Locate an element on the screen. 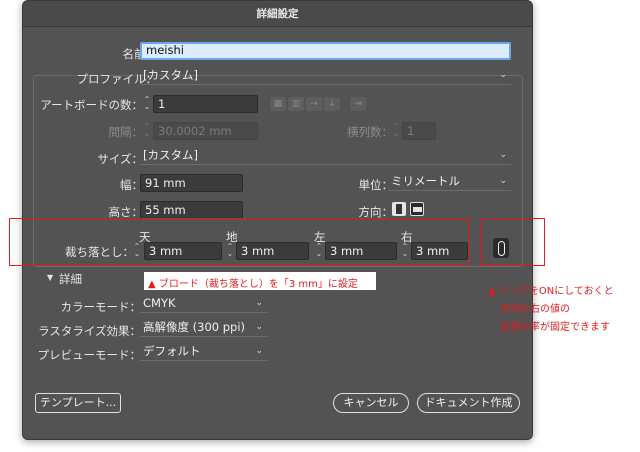  spacing-stepper-icon: ⌃ ⌄ is located at coordinates (147, 130).